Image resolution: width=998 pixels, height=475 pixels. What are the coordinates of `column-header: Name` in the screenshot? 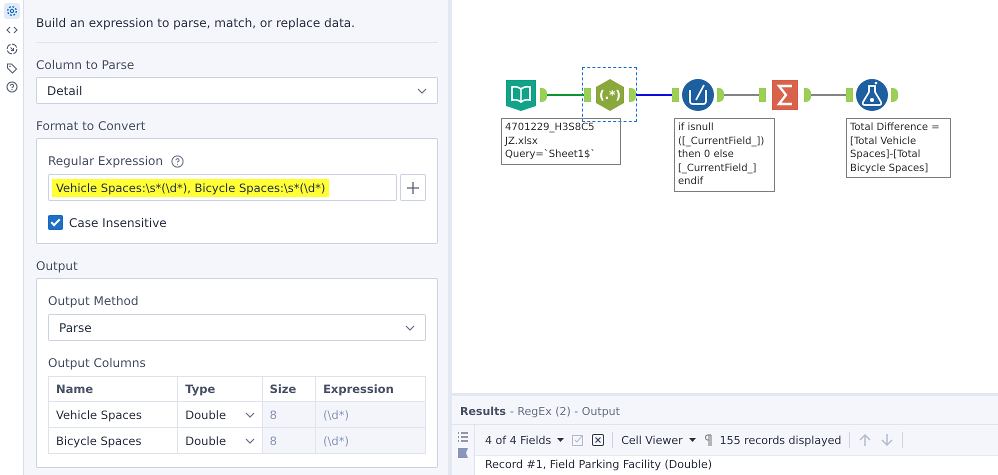 It's located at (113, 389).